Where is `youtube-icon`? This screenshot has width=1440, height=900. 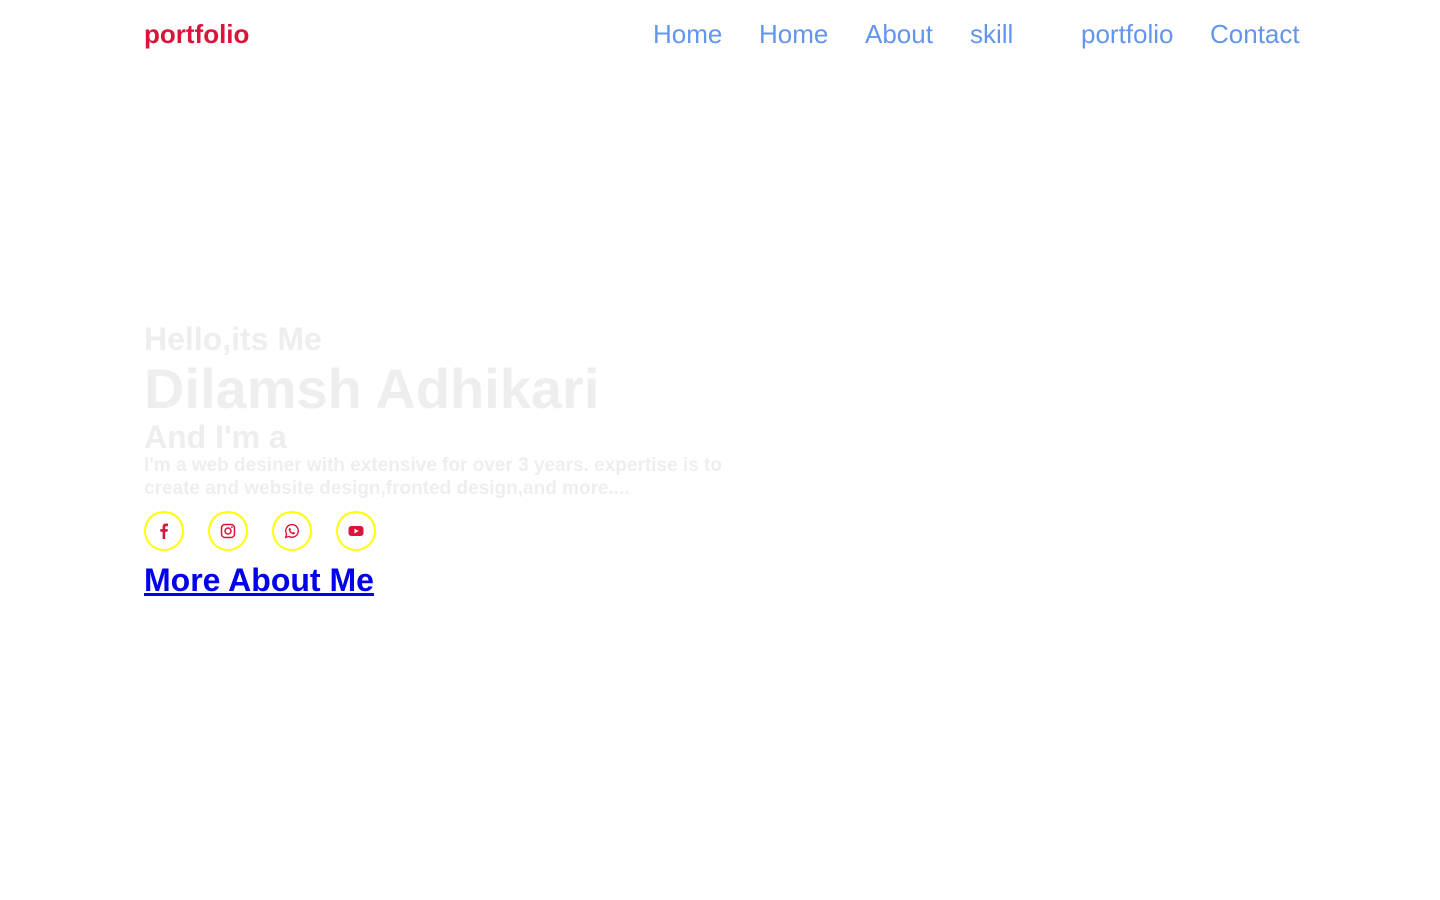 youtube-icon is located at coordinates (356, 531).